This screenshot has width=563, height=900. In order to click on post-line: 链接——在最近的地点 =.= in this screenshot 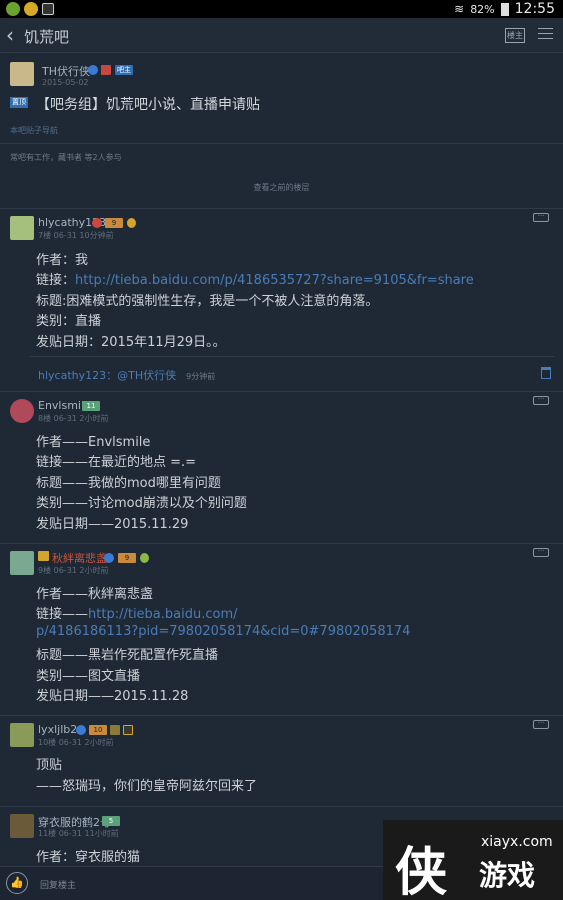, I will do `click(116, 462)`.